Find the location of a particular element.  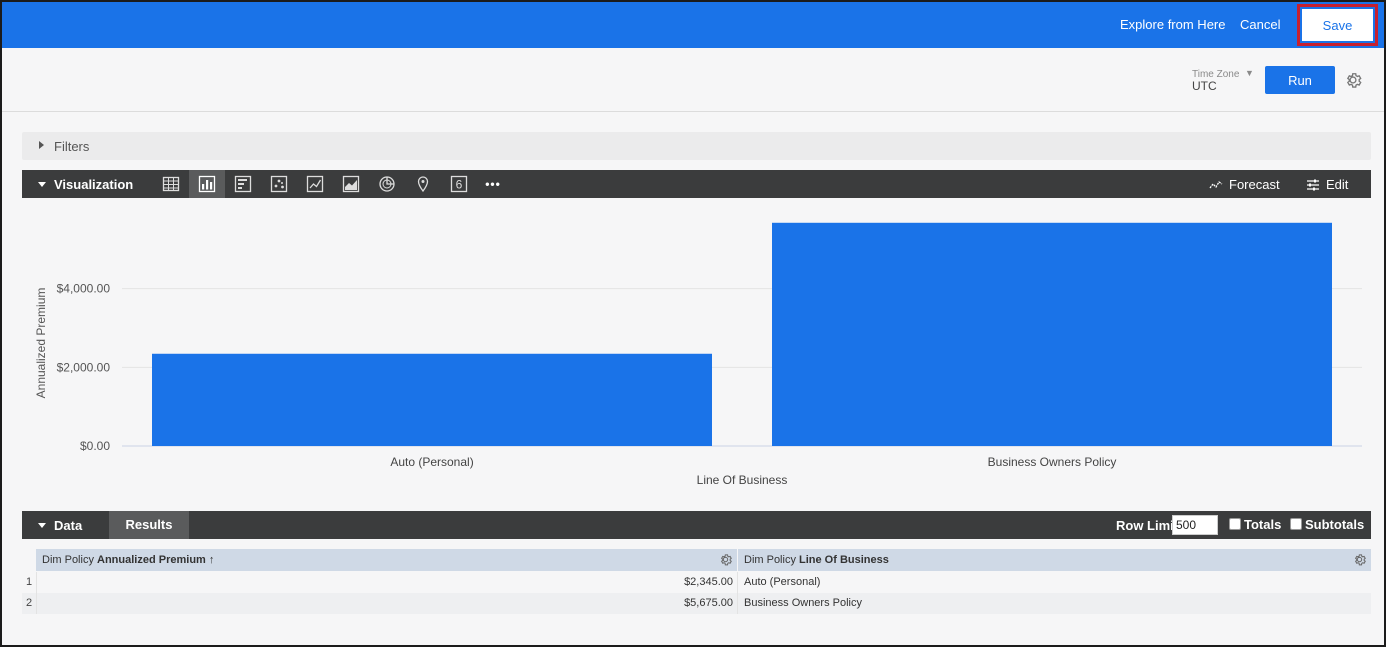

timezone-select: UTC is located at coordinates (1204, 86).